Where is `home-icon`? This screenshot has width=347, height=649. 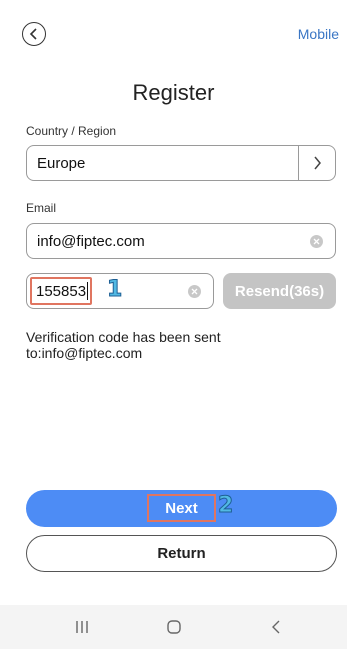
home-icon is located at coordinates (174, 627).